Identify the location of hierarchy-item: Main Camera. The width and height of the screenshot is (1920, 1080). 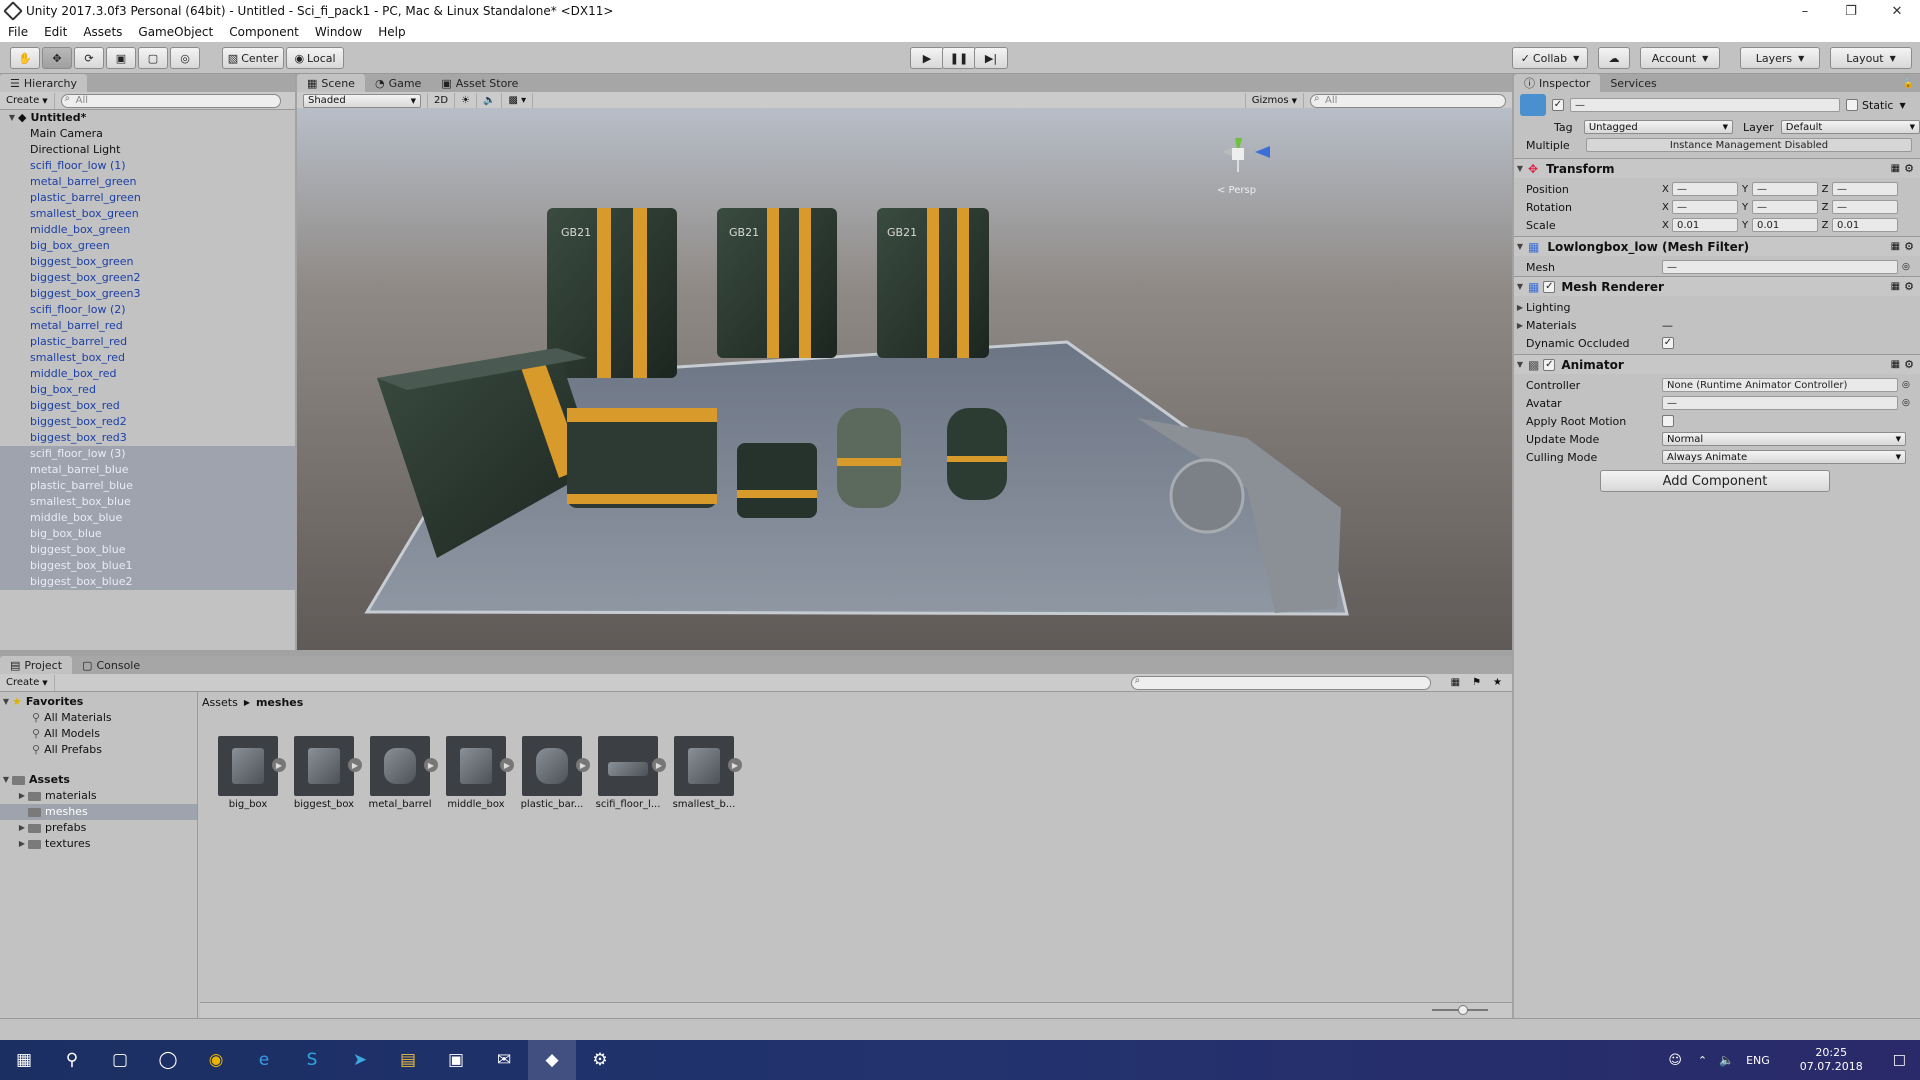
(147, 134).